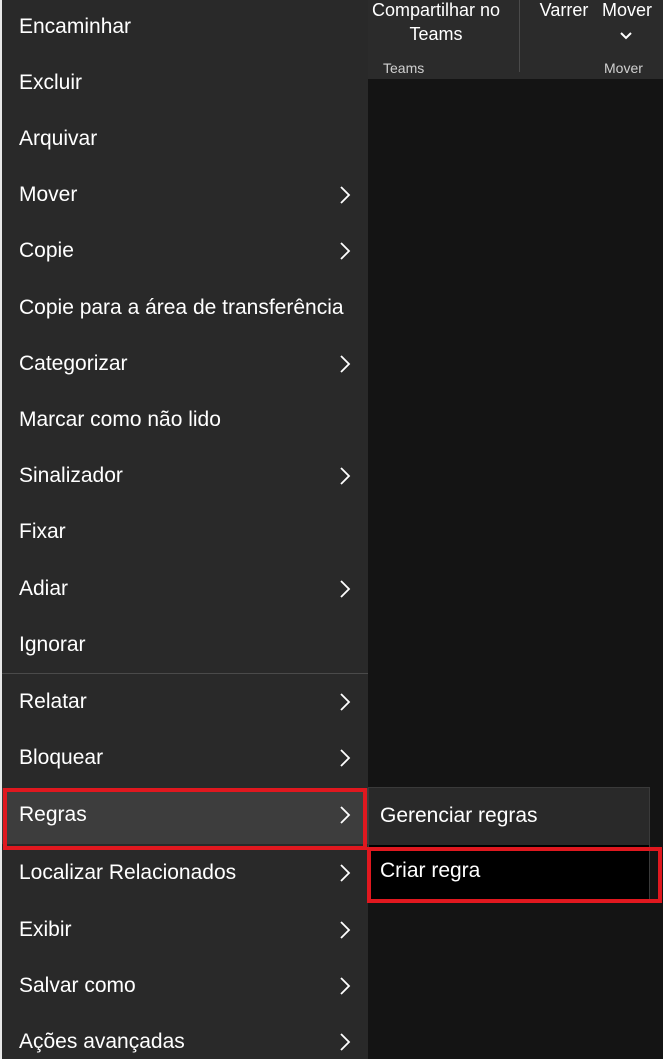  I want to click on submenu-item-manage-rules: Gerenciar regras, so click(509, 816).